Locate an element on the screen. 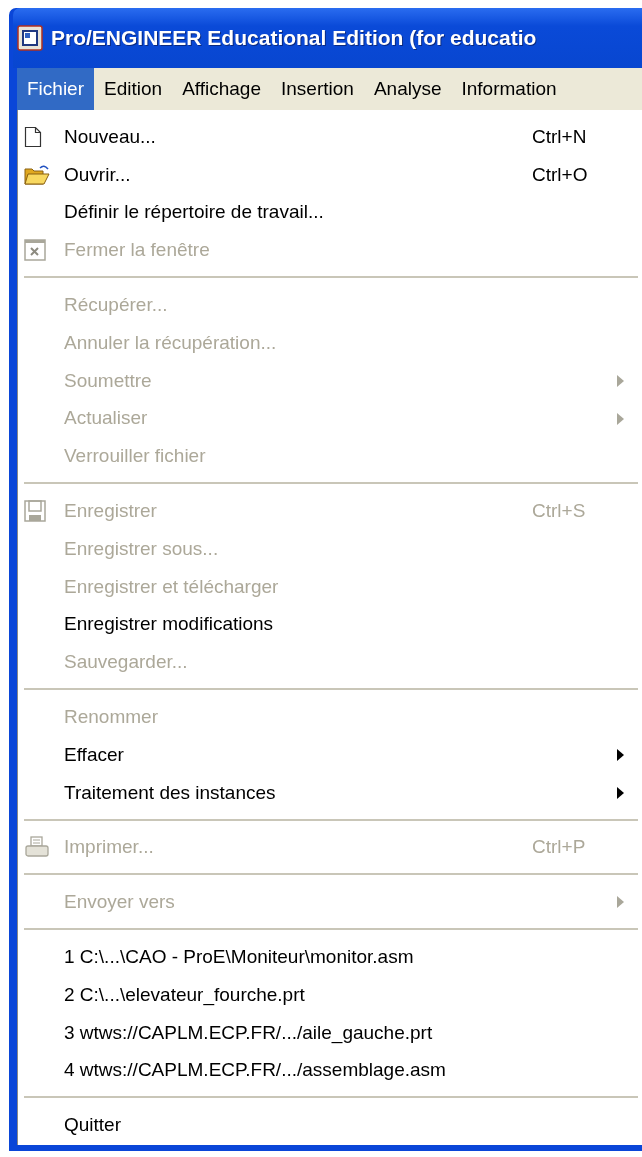  menu-item: 4 wtws://CAPLM.ECP.FR/.../assemblage.asm is located at coordinates (330, 1070).